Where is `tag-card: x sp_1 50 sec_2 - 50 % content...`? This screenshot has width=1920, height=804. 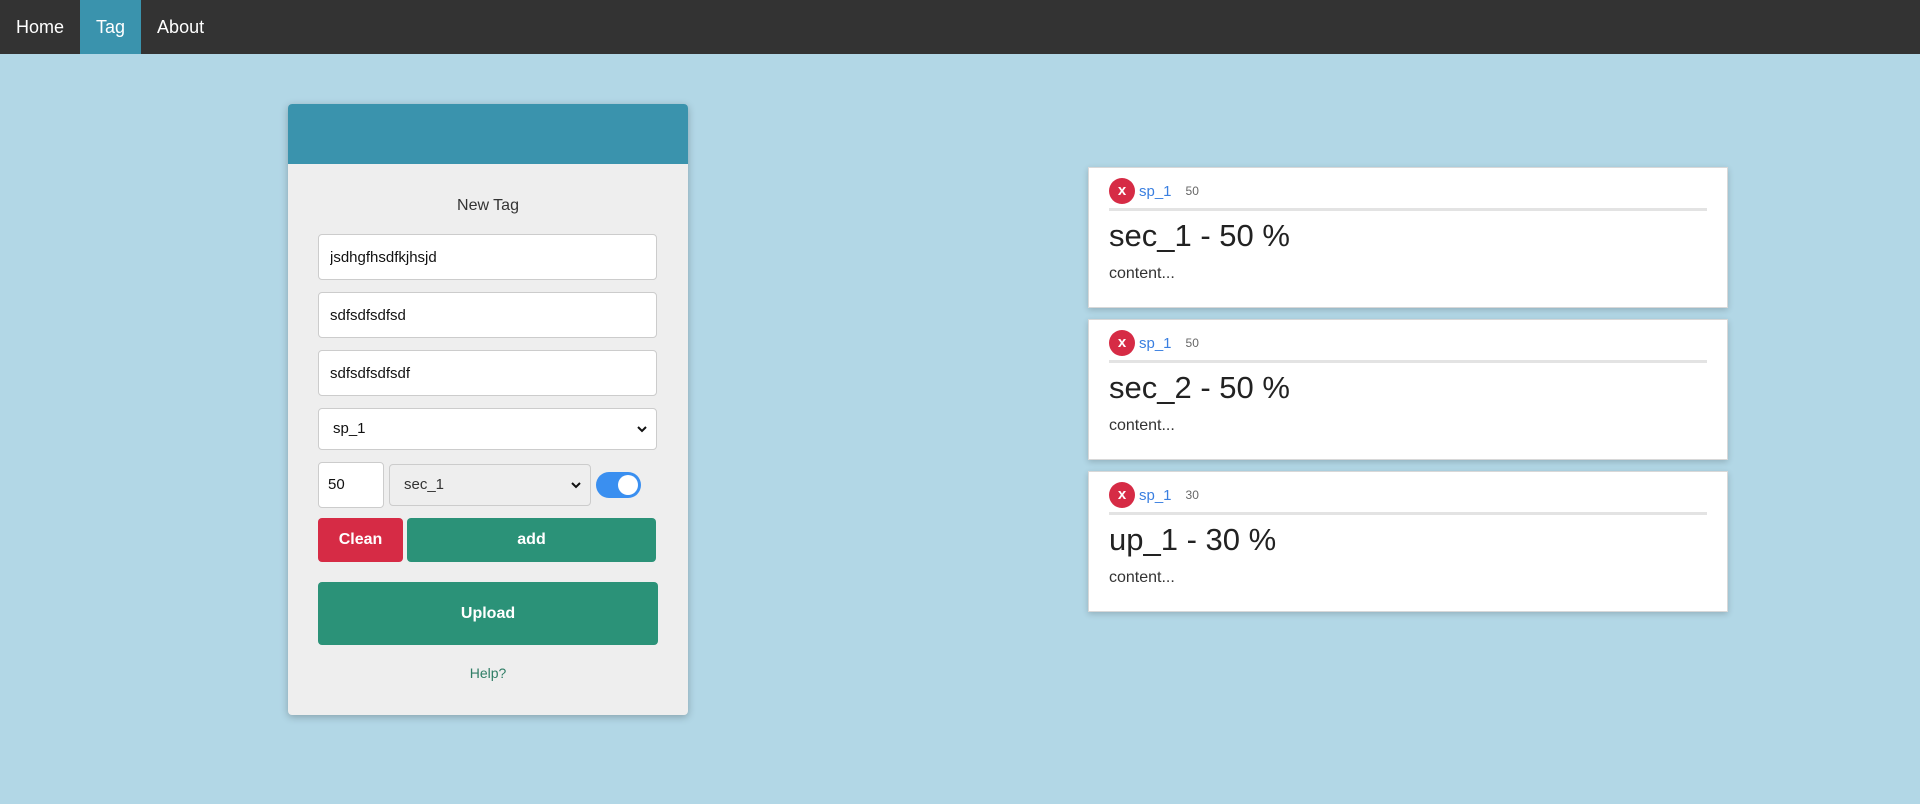 tag-card: x sp_1 50 sec_2 - 50 % content... is located at coordinates (1408, 389).